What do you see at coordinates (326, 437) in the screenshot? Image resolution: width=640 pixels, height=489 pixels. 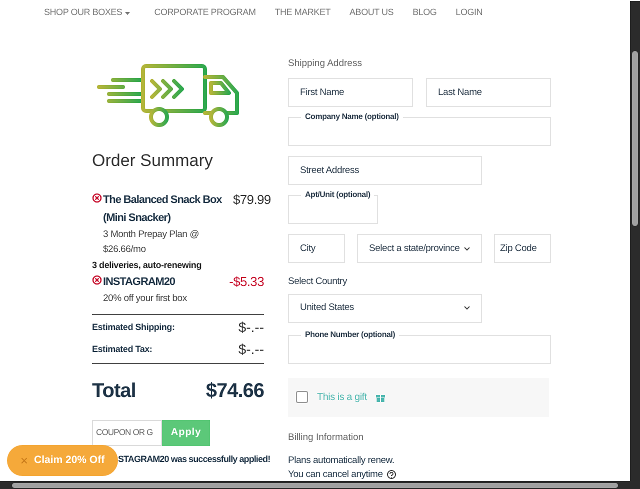 I see `section-heading: Billing Information` at bounding box center [326, 437].